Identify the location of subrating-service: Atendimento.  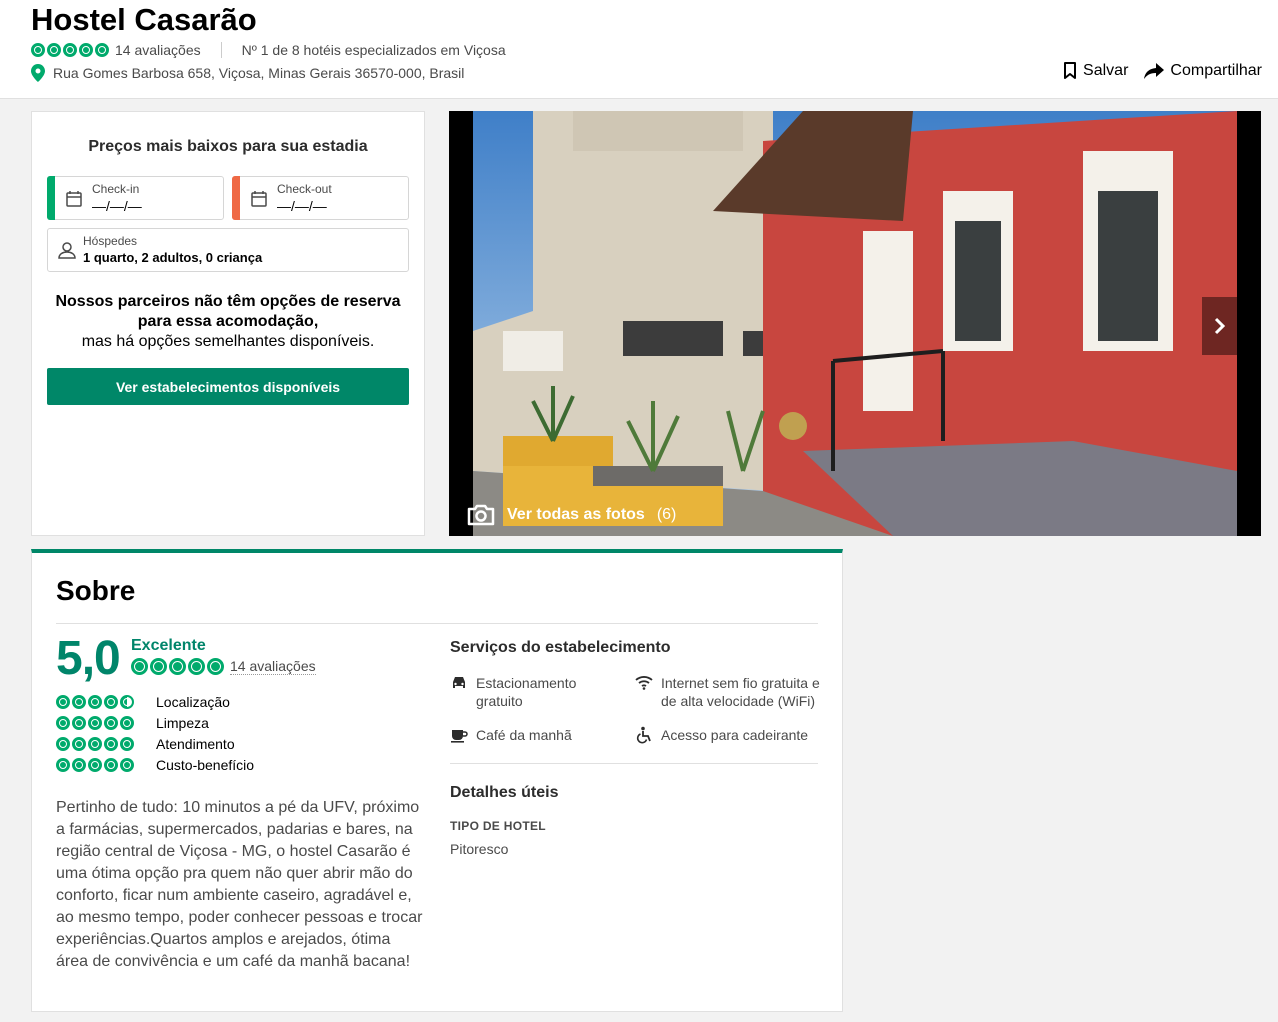
(155, 743).